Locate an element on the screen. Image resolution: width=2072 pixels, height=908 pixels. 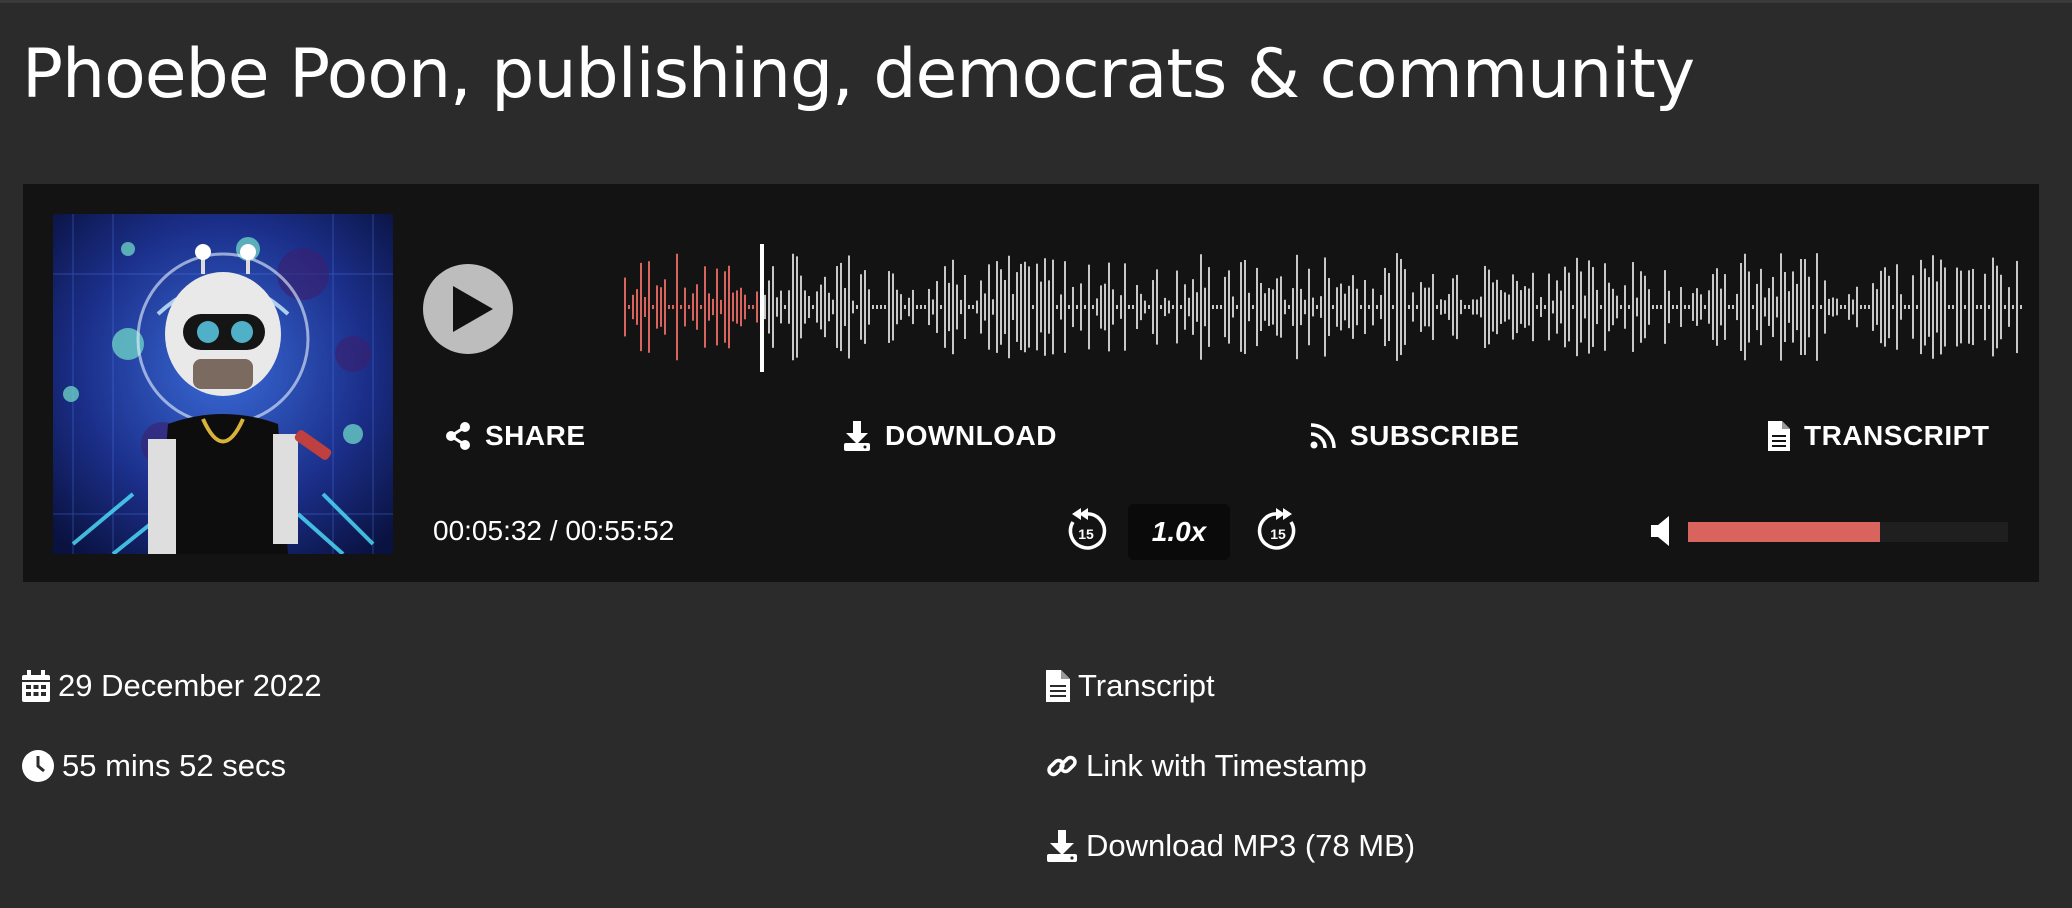
rss-icon is located at coordinates (1323, 436).